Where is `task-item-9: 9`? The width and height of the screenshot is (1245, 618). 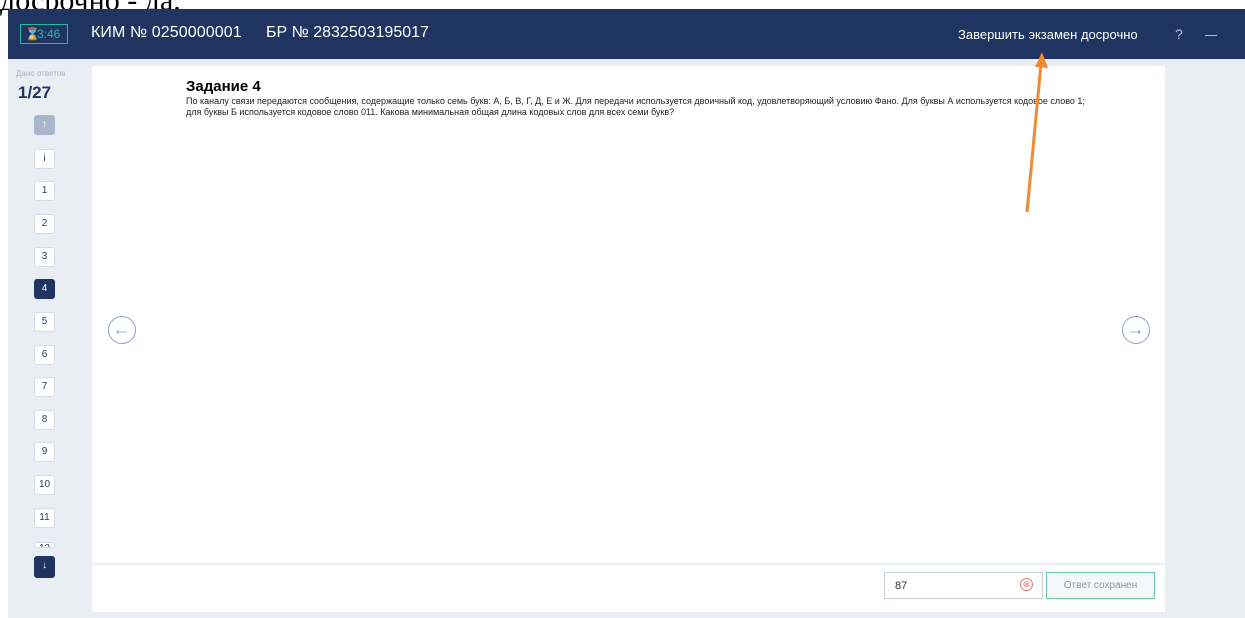 task-item-9: 9 is located at coordinates (44, 452).